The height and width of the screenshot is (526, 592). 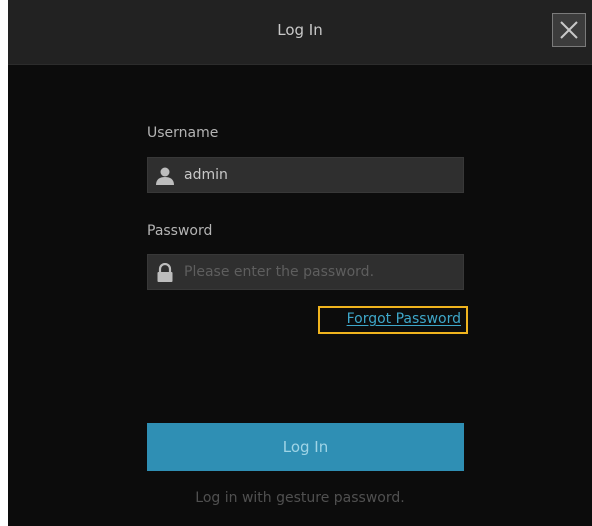 I want to click on forgot-password-highlight: Forgot Password, so click(x=393, y=320).